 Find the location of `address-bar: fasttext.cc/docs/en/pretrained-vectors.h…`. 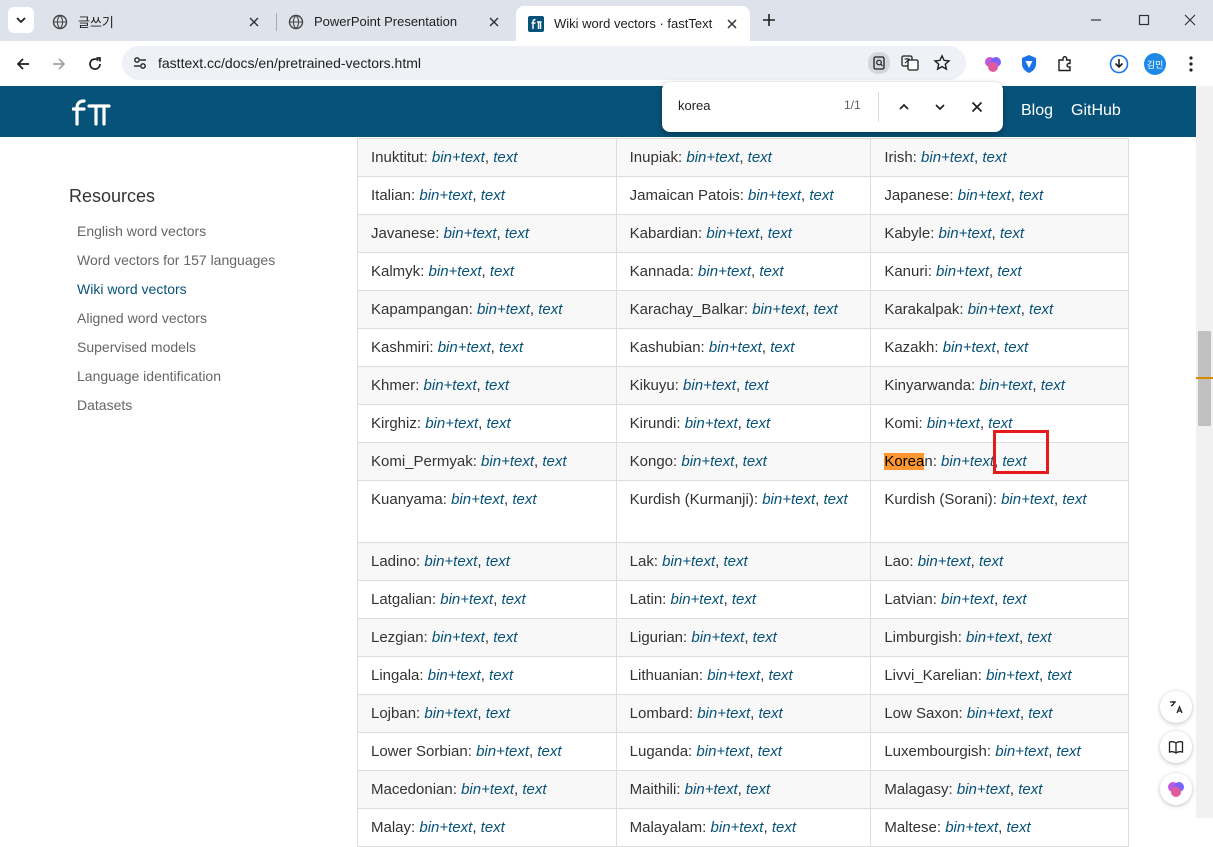

address-bar: fasttext.cc/docs/en/pretrained-vectors.h… is located at coordinates (544, 63).